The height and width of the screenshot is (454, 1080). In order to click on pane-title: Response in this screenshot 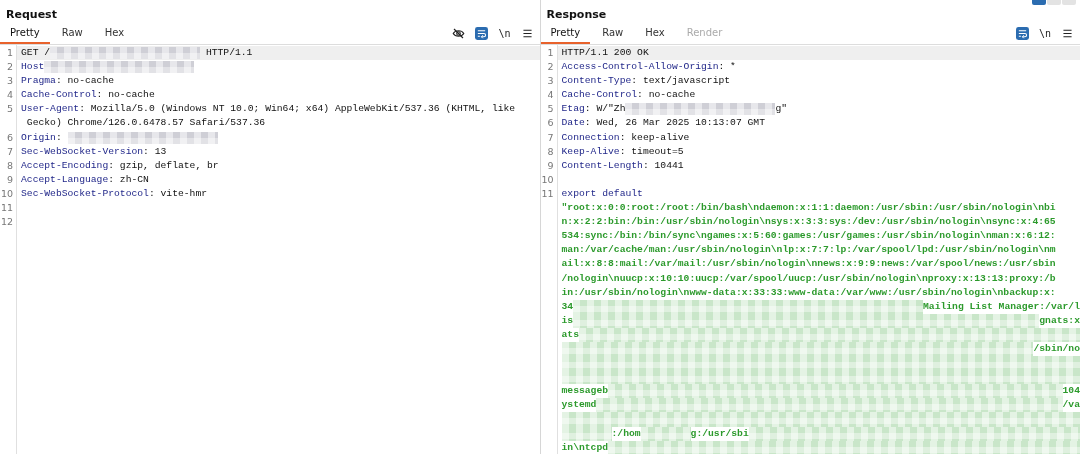, I will do `click(576, 15)`.